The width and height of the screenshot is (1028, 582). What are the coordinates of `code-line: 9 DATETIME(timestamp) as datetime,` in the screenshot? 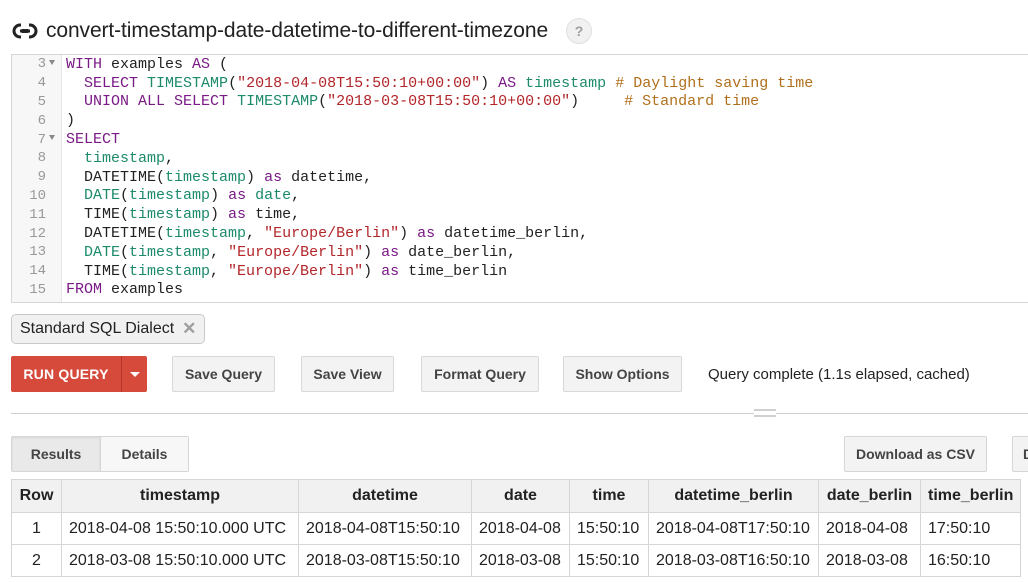 It's located at (520, 177).